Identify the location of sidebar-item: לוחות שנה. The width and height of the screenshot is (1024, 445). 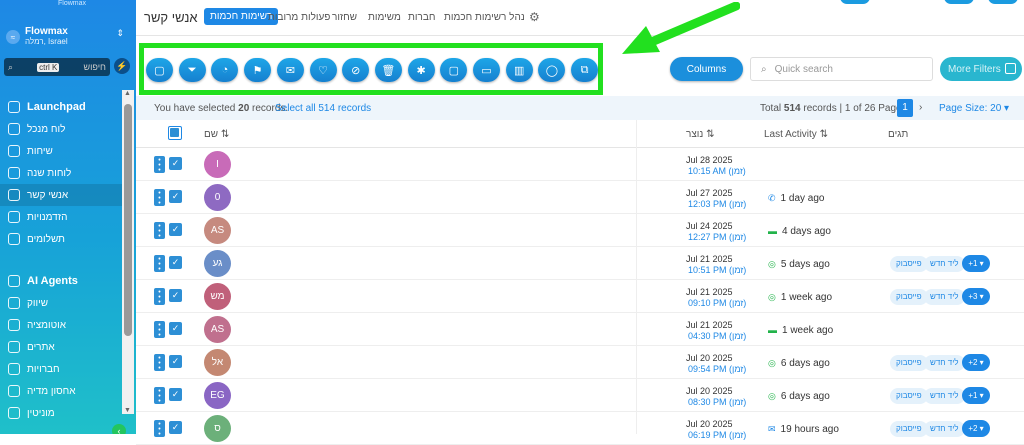
(61, 173).